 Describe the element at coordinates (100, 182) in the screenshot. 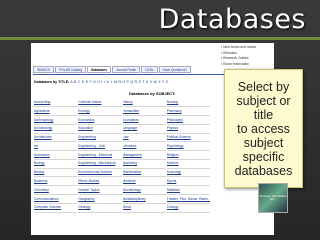

I see `subject-link: Ethnic Studies` at that location.